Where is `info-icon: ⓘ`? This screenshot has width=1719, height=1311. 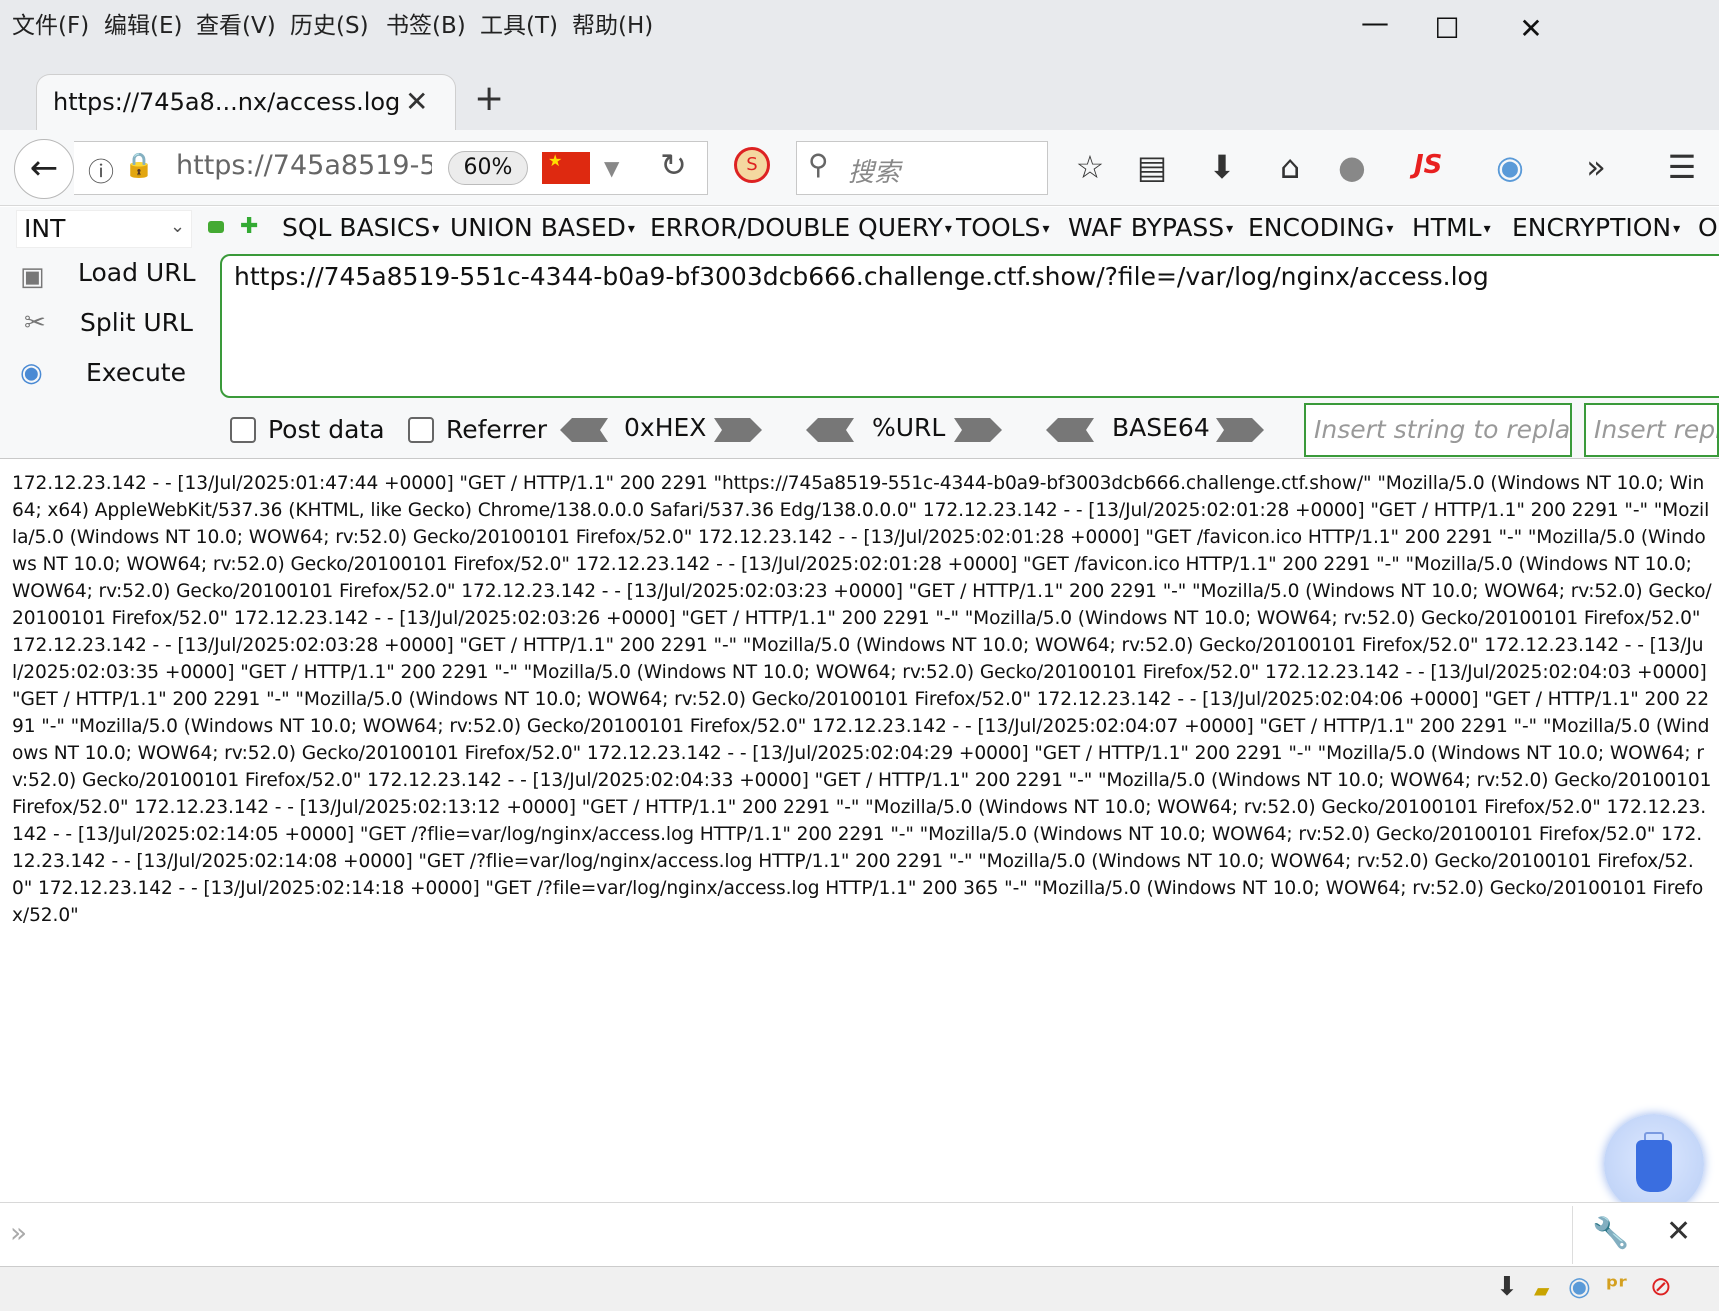 info-icon: ⓘ is located at coordinates (101, 170).